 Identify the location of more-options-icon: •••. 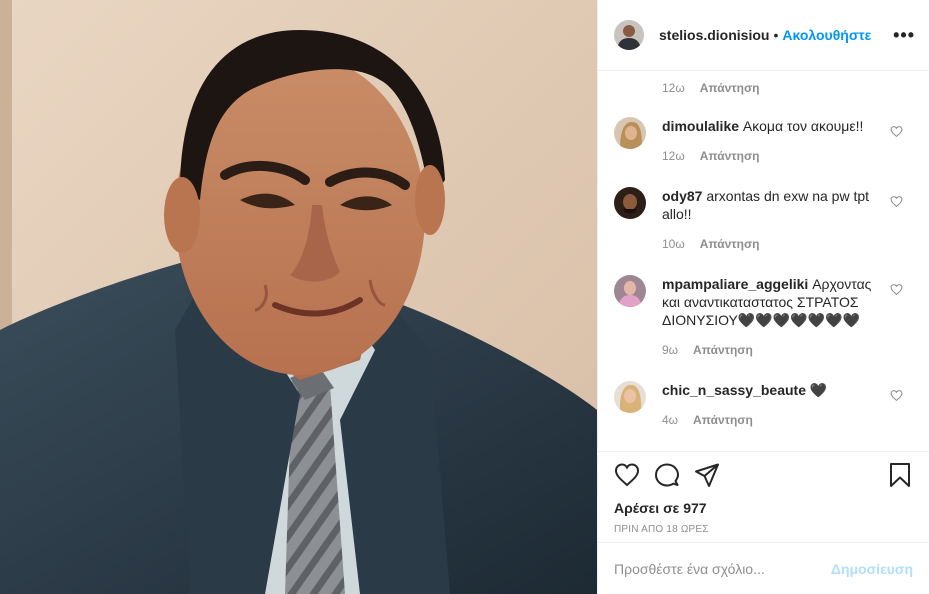
(904, 35).